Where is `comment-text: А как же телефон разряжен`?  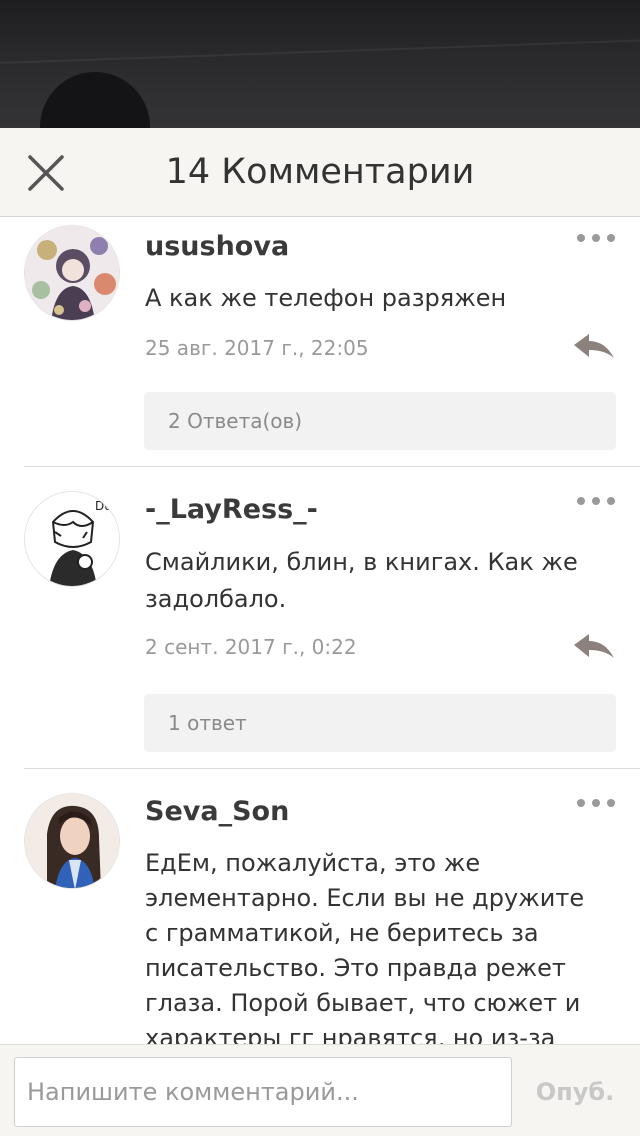
comment-text: А как же телефон разряжен is located at coordinates (326, 298).